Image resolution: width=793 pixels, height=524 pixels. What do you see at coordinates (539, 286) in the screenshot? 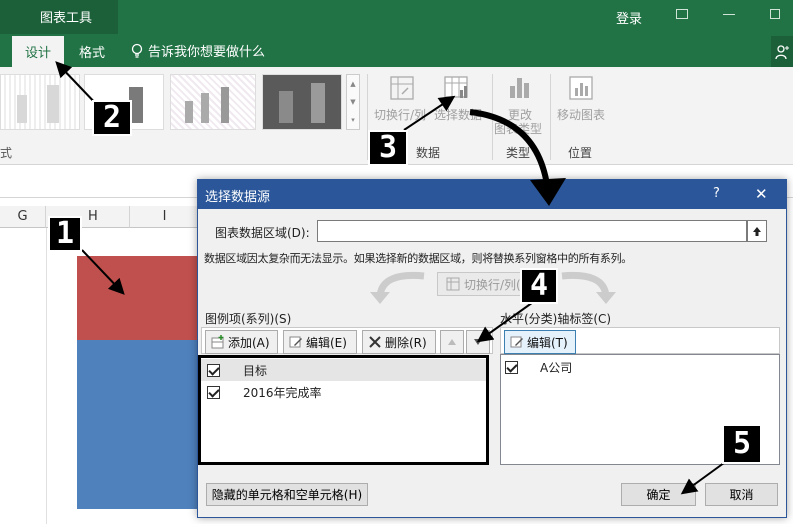
I see `annotation-badge-4: 4` at bounding box center [539, 286].